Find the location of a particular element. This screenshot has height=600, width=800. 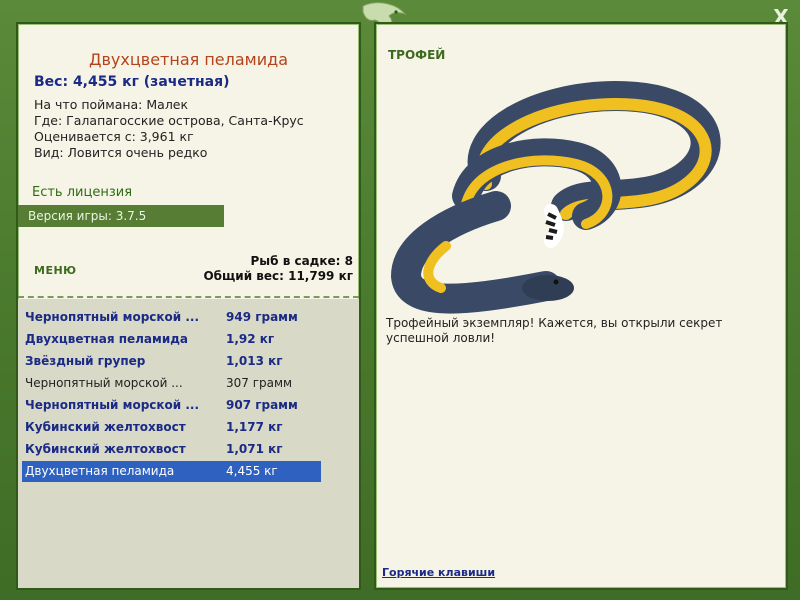

catch-row: Чернопятный морской ... 907 грамм is located at coordinates (171, 405).